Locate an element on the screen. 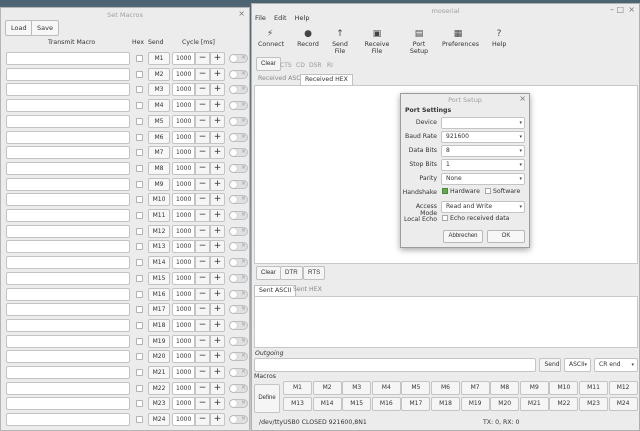 The image size is (640, 431). line-end-select: CR end ▾ is located at coordinates (616, 365).